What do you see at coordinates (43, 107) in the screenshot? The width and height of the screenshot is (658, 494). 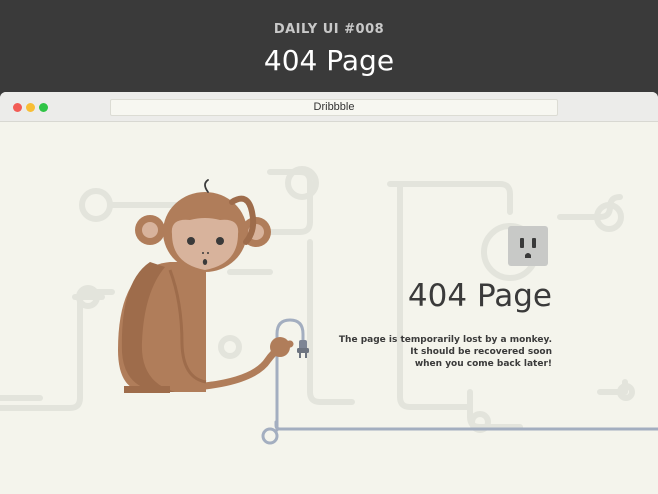 I see `zoom-window-button` at bounding box center [43, 107].